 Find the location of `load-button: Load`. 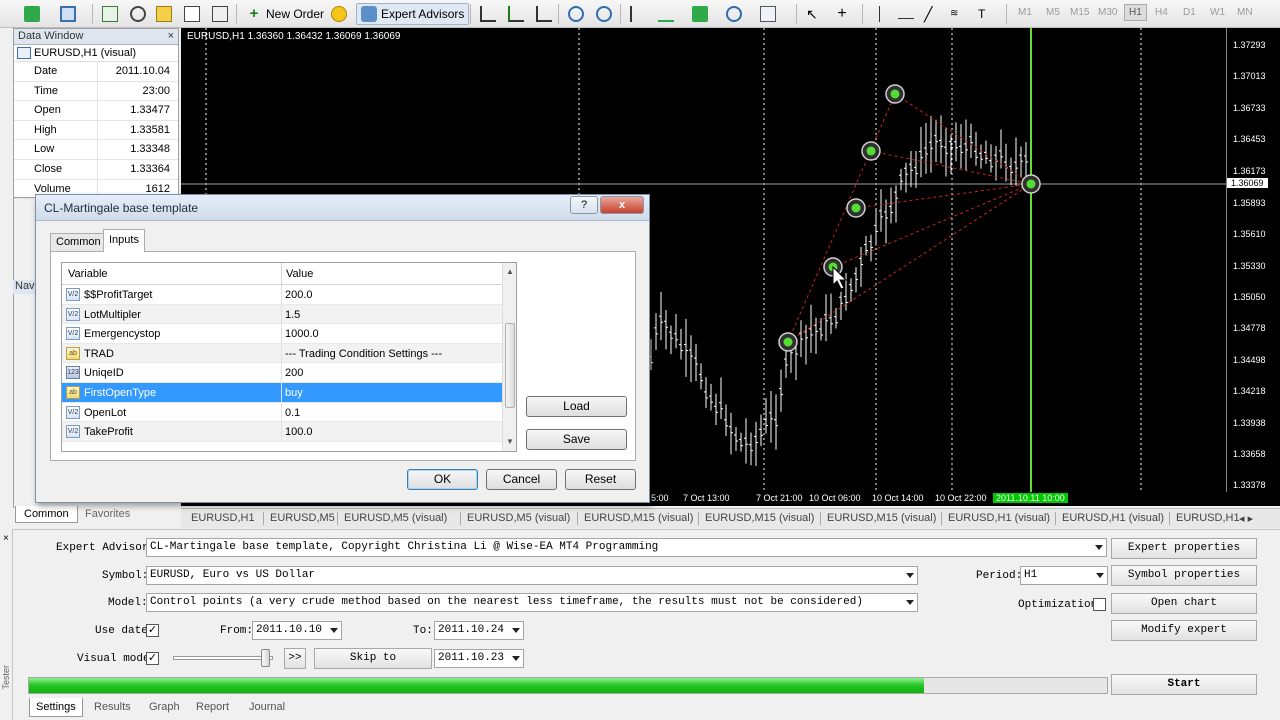

load-button: Load is located at coordinates (576, 406).